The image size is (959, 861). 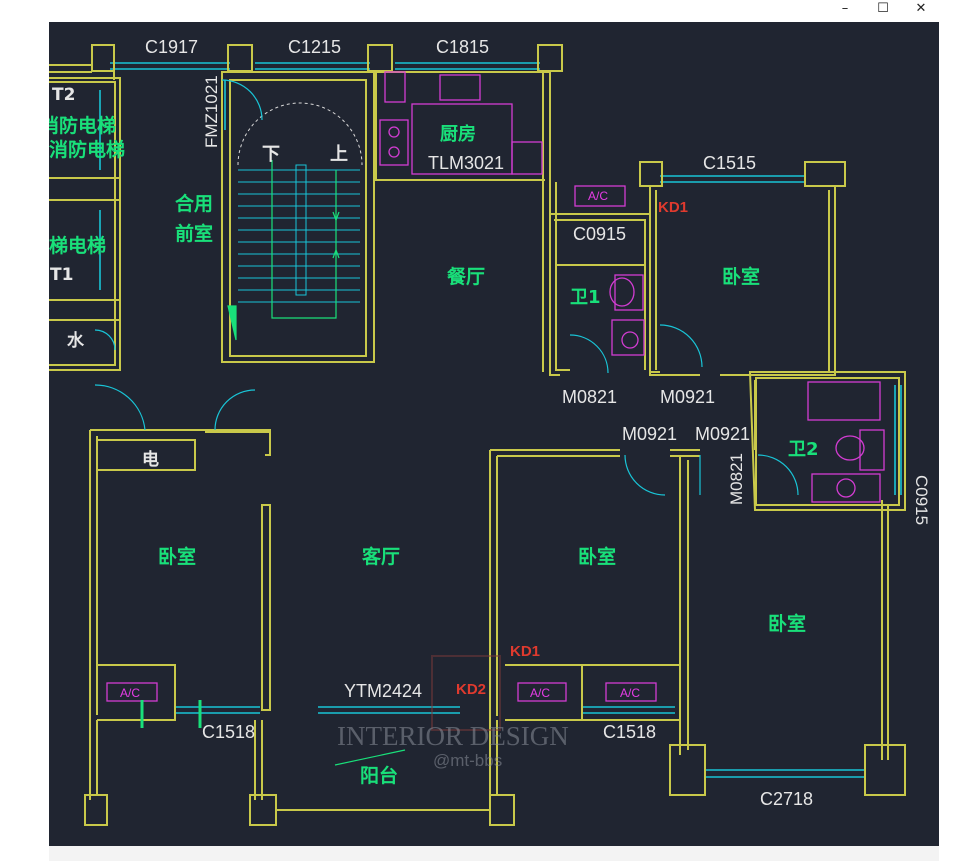 I want to click on bedroom-e-label: 卧室, so click(x=787, y=623).